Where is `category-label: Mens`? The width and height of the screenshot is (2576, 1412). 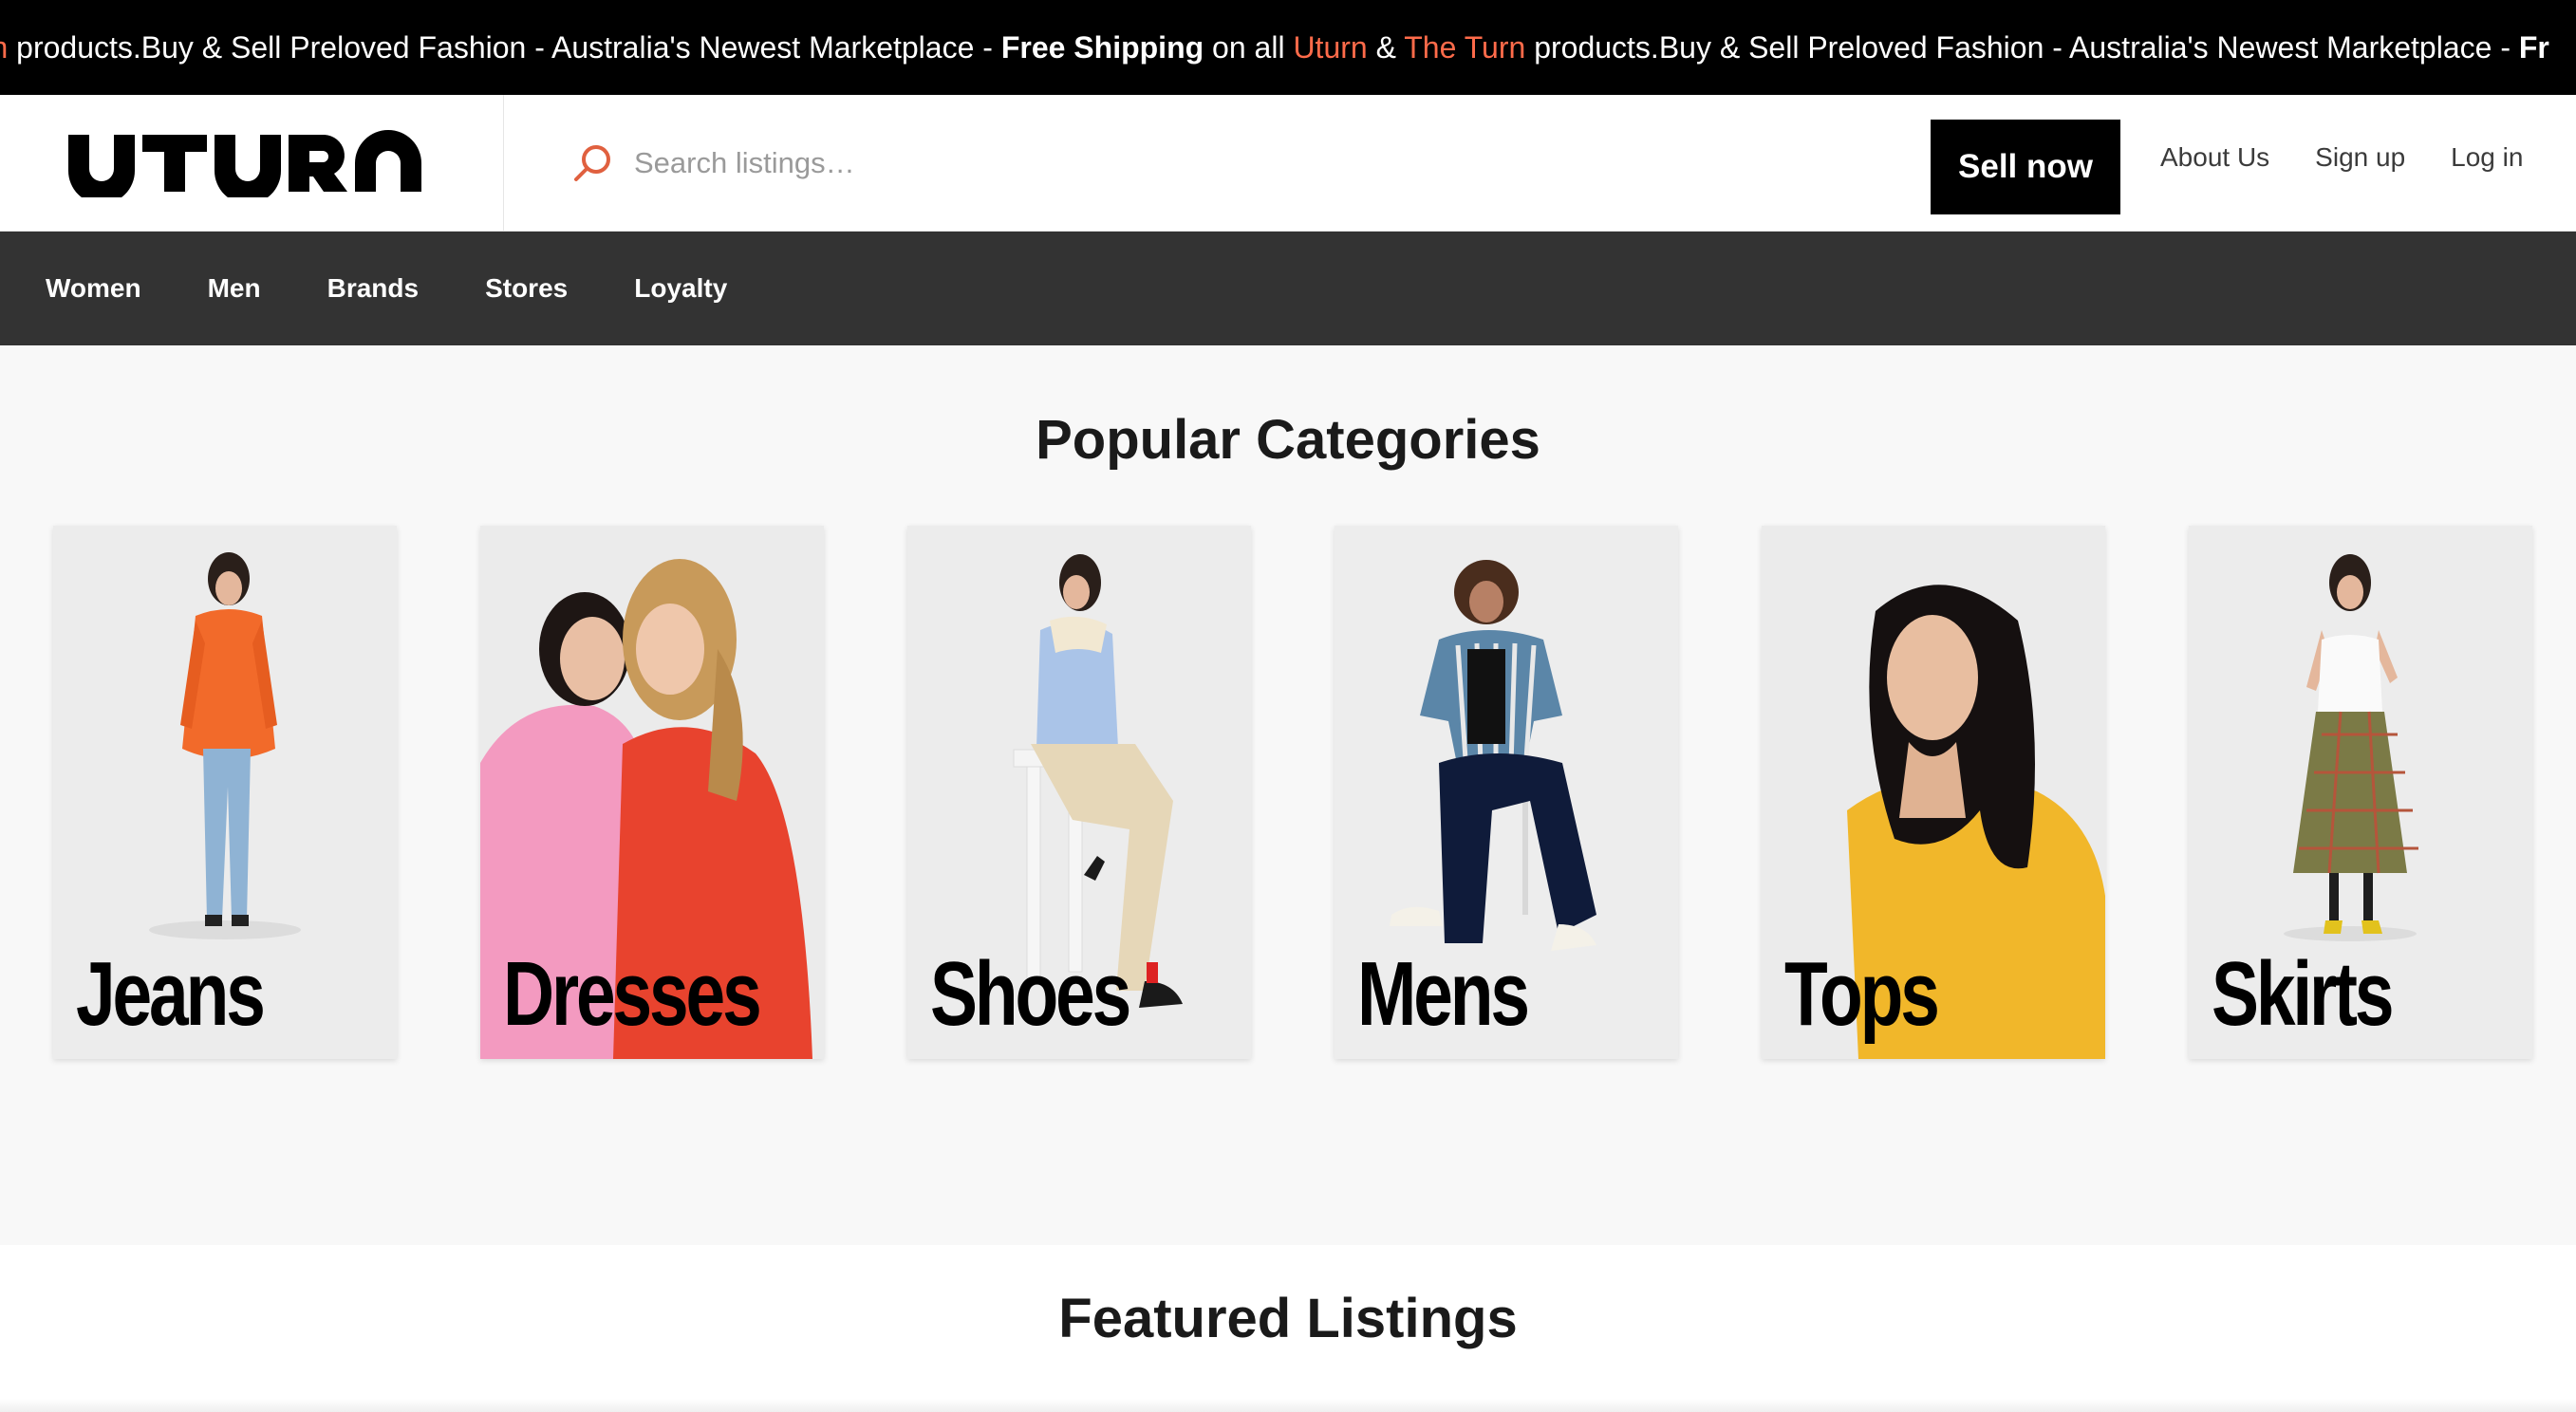 category-label: Mens is located at coordinates (1443, 994).